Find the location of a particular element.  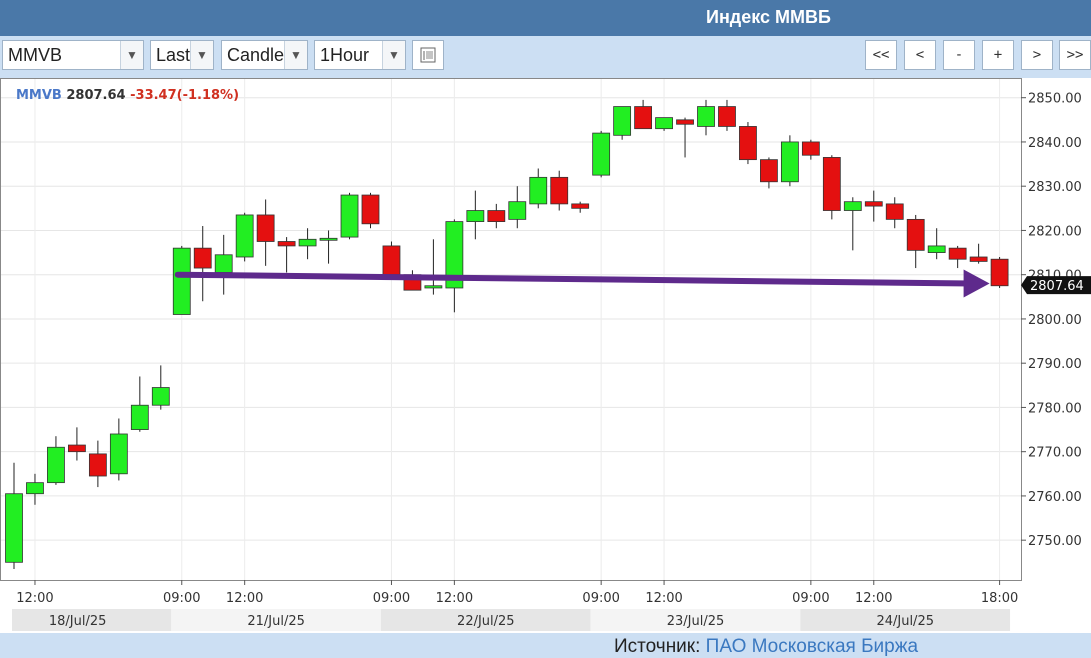

y-tick-label: 2760.00 is located at coordinates (1055, 497).